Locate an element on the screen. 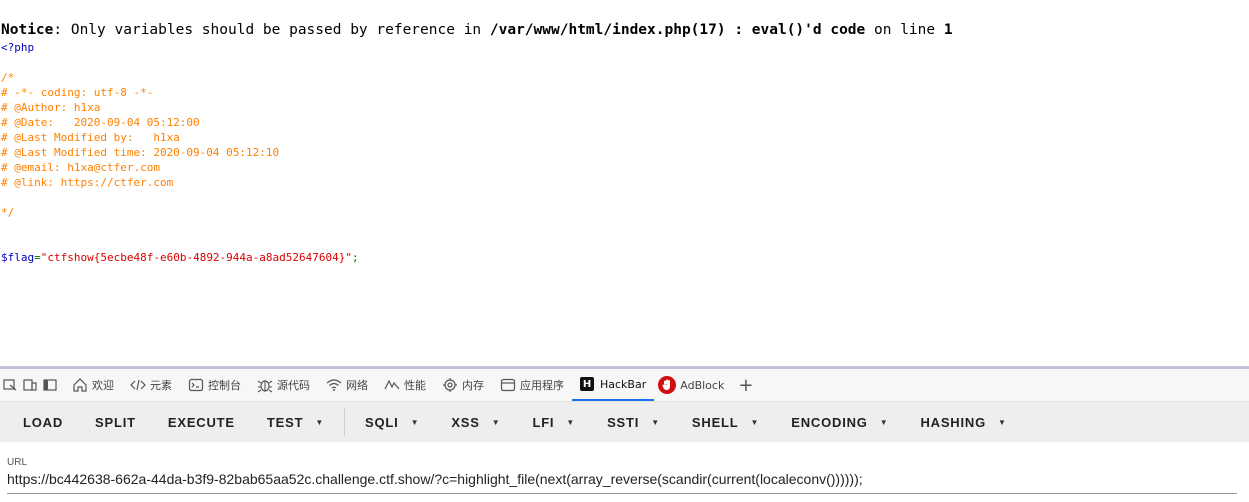 The image size is (1249, 502). device-toolbar-toggle is located at coordinates (32, 385).